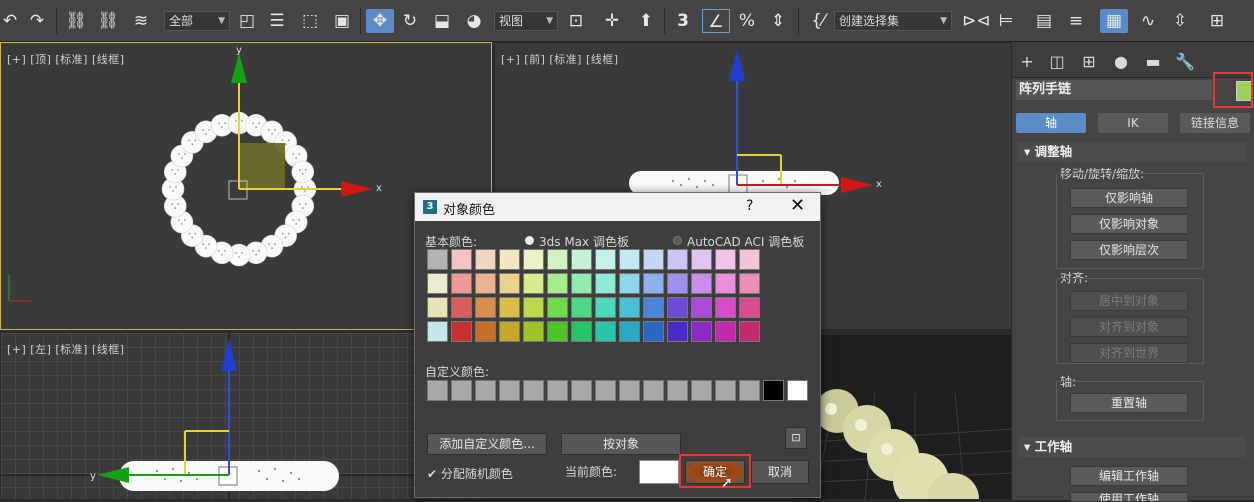 The image size is (1254, 502). I want to click on object-name-field: 阵列手链, so click(1114, 90).